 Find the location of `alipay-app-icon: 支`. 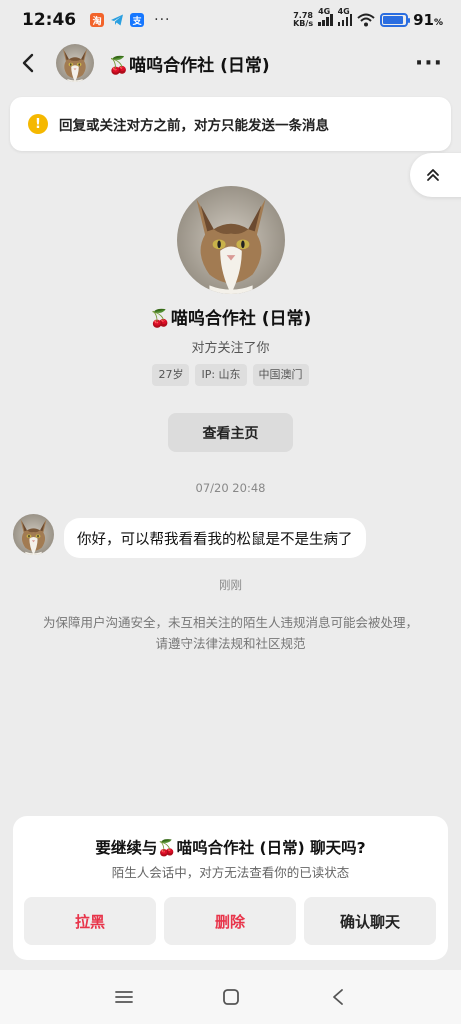

alipay-app-icon: 支 is located at coordinates (137, 20).